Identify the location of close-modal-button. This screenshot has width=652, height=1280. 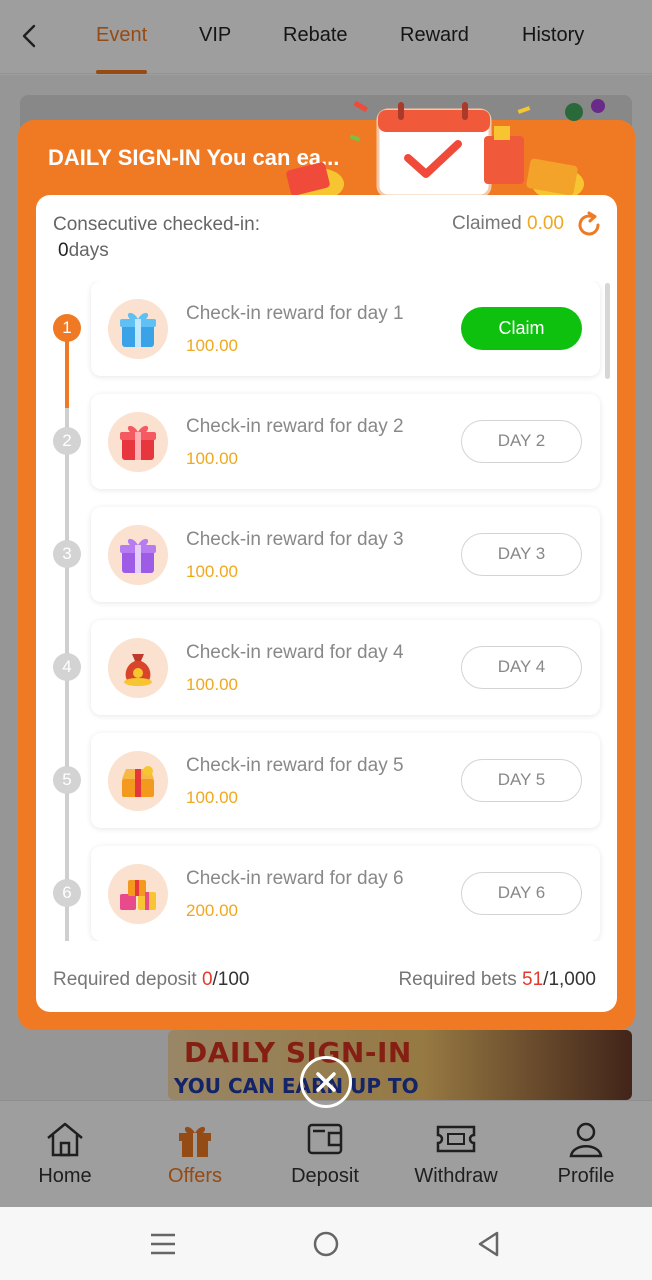
(326, 1082).